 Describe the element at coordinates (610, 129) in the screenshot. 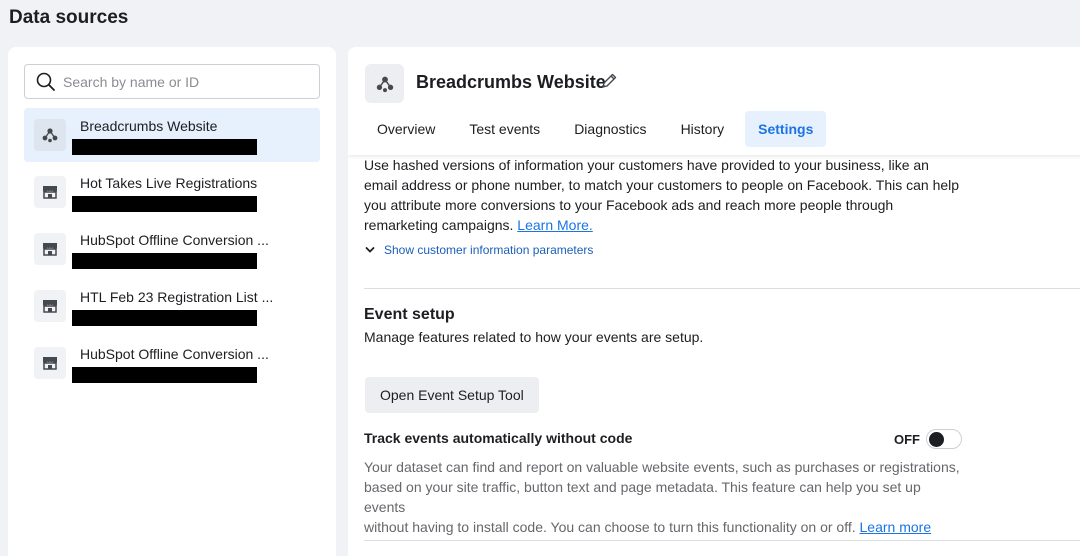

I see `tab-diagnostics: Diagnostics` at that location.